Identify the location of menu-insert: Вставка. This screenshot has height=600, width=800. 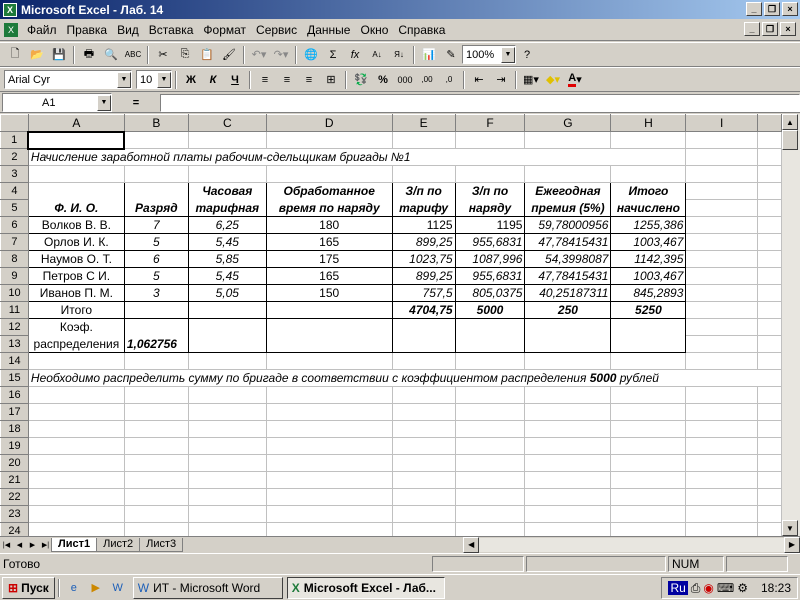
(171, 30).